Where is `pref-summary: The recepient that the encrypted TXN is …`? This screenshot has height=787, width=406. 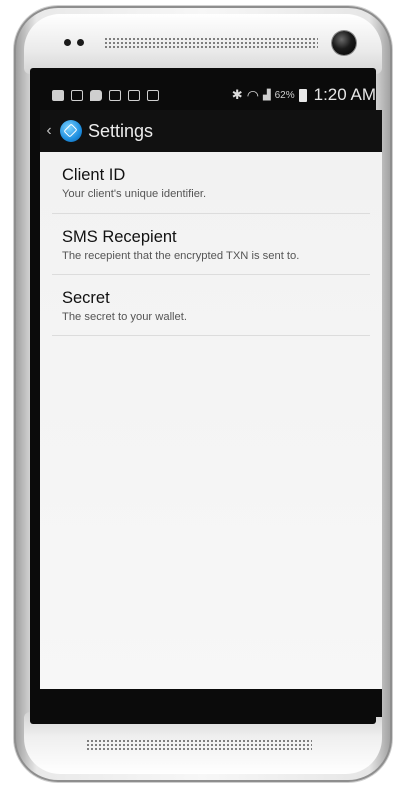 pref-summary: The recepient that the encrypted TXN is … is located at coordinates (181, 256).